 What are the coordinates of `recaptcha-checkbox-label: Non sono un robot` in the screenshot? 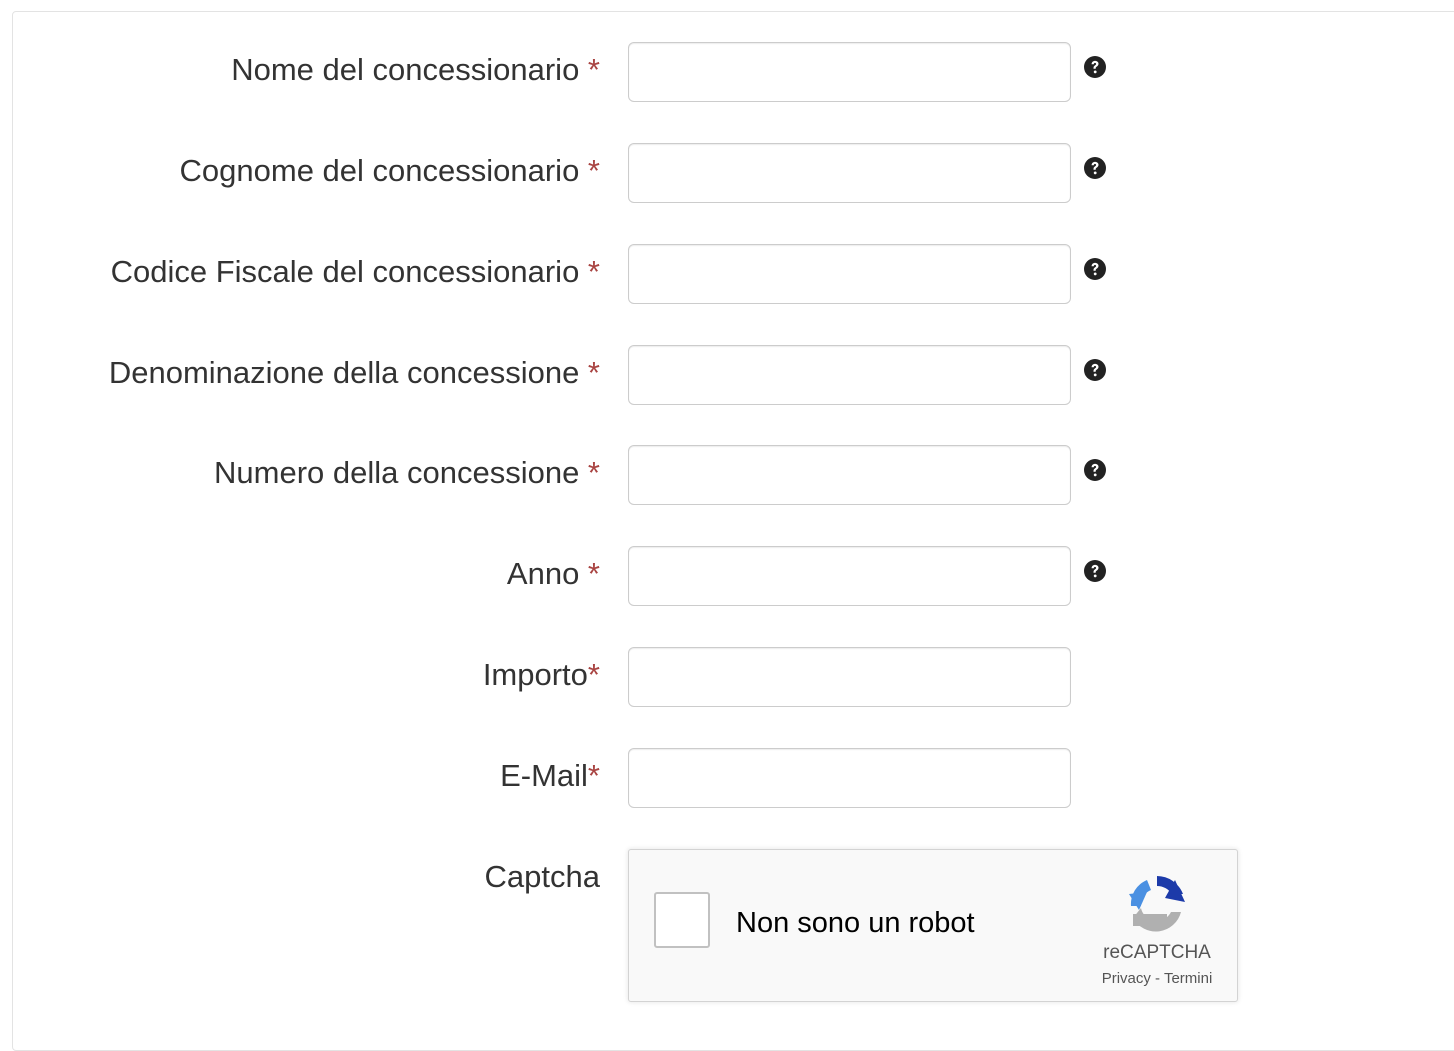 It's located at (855, 923).